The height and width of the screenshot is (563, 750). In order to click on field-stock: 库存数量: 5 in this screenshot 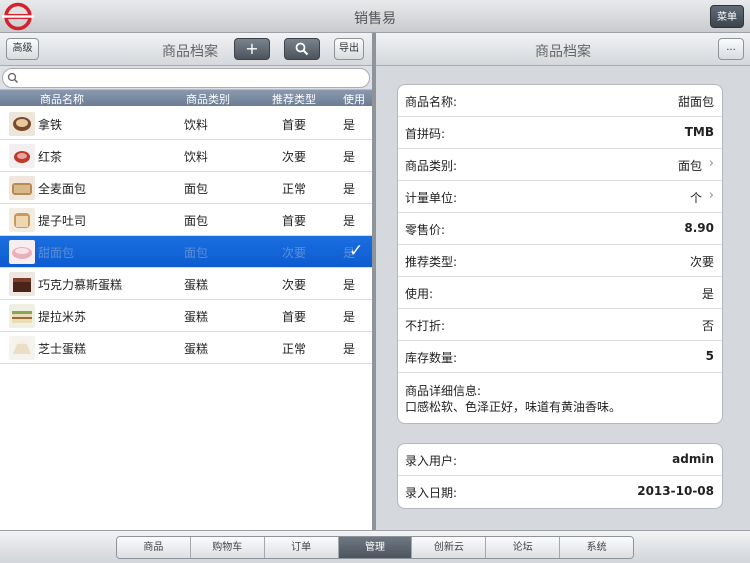, I will do `click(560, 357)`.